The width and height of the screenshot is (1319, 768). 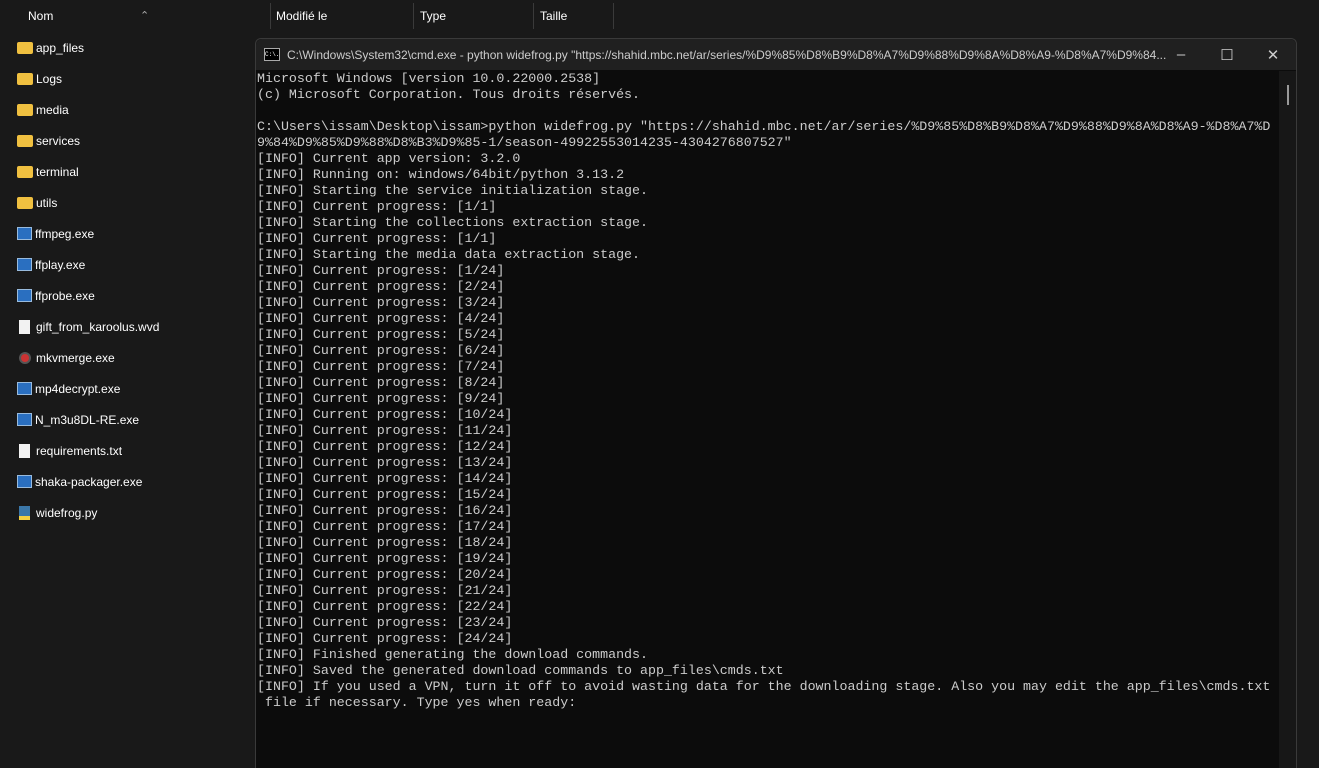 What do you see at coordinates (98, 326) in the screenshot?
I see `file-name: gift_from_karoolus.wvd` at bounding box center [98, 326].